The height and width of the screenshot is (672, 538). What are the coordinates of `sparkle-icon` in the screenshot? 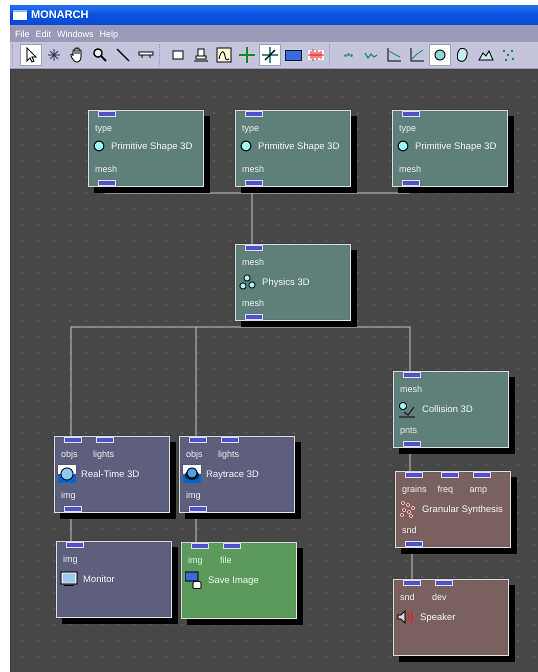 It's located at (54, 55).